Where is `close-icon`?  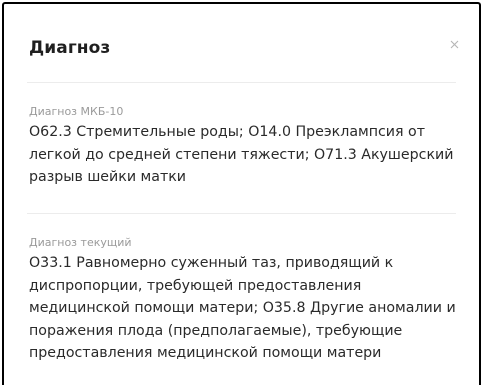
close-icon is located at coordinates (454, 44).